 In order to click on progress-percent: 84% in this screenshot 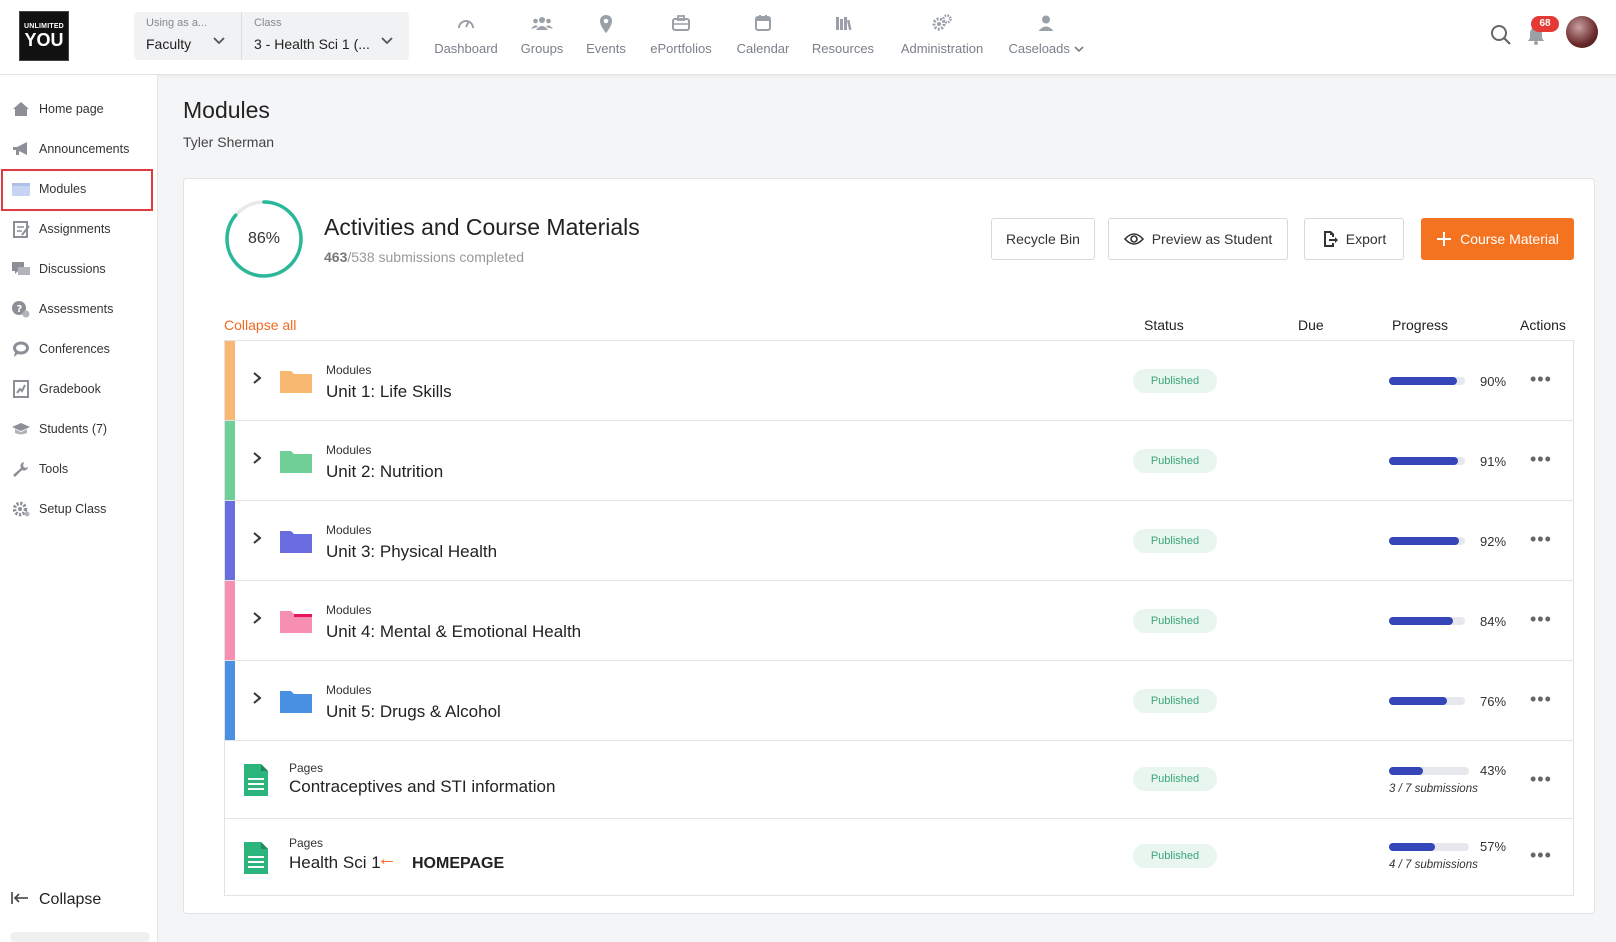, I will do `click(1493, 621)`.